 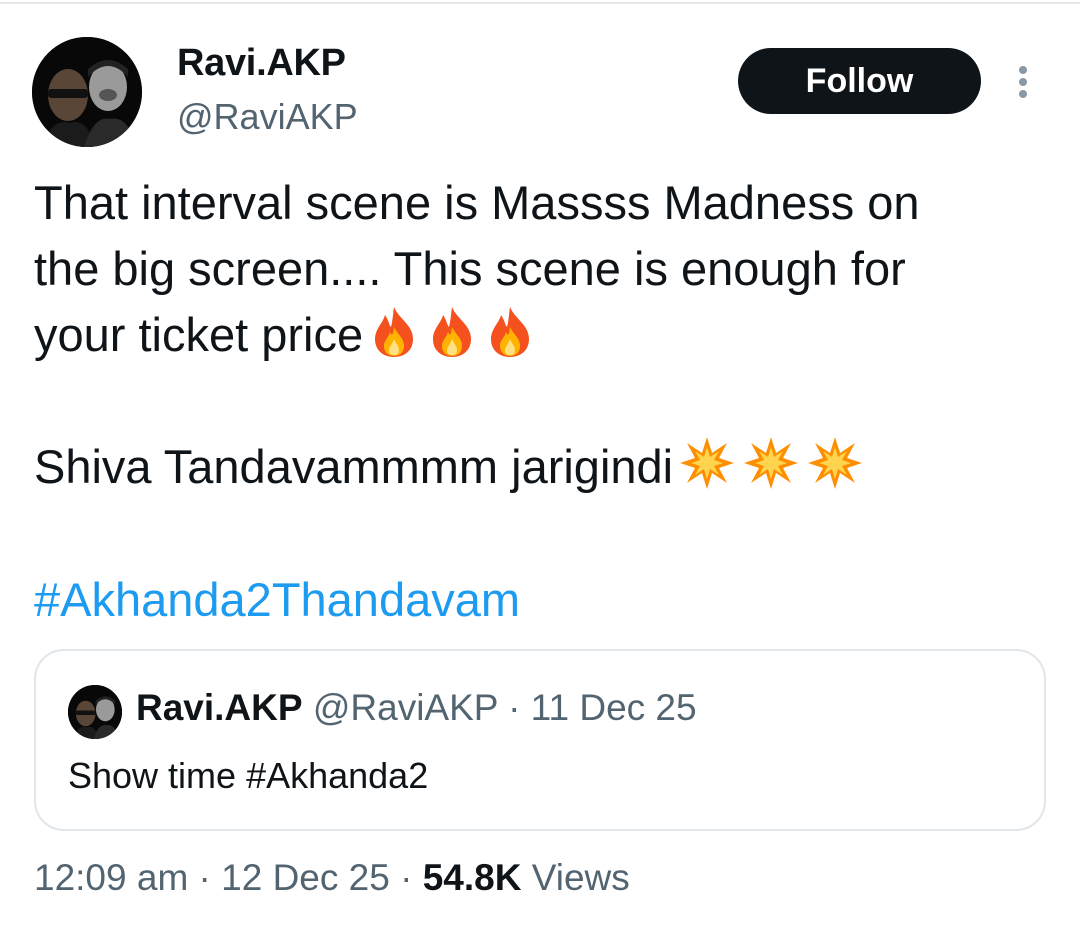 I want to click on more-vertical-icon, so click(x=1023, y=82).